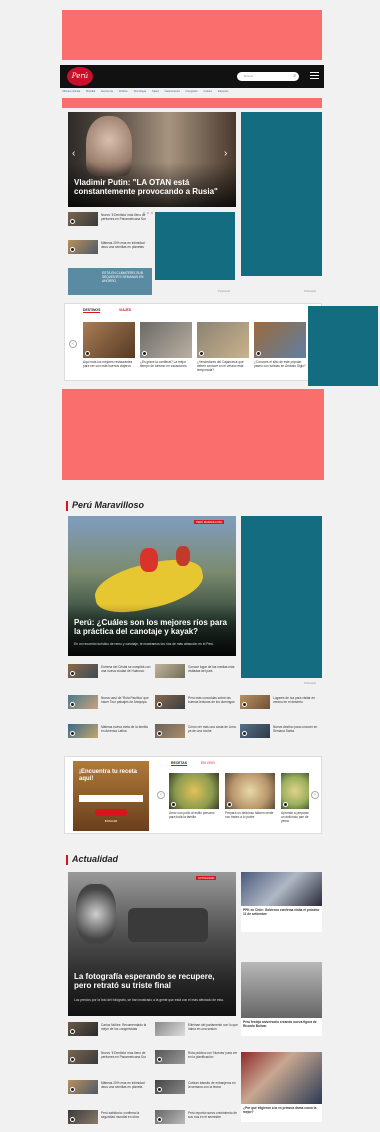 This screenshot has height=1132, width=380. I want to click on nav-link: Gastronomía, so click(172, 92).